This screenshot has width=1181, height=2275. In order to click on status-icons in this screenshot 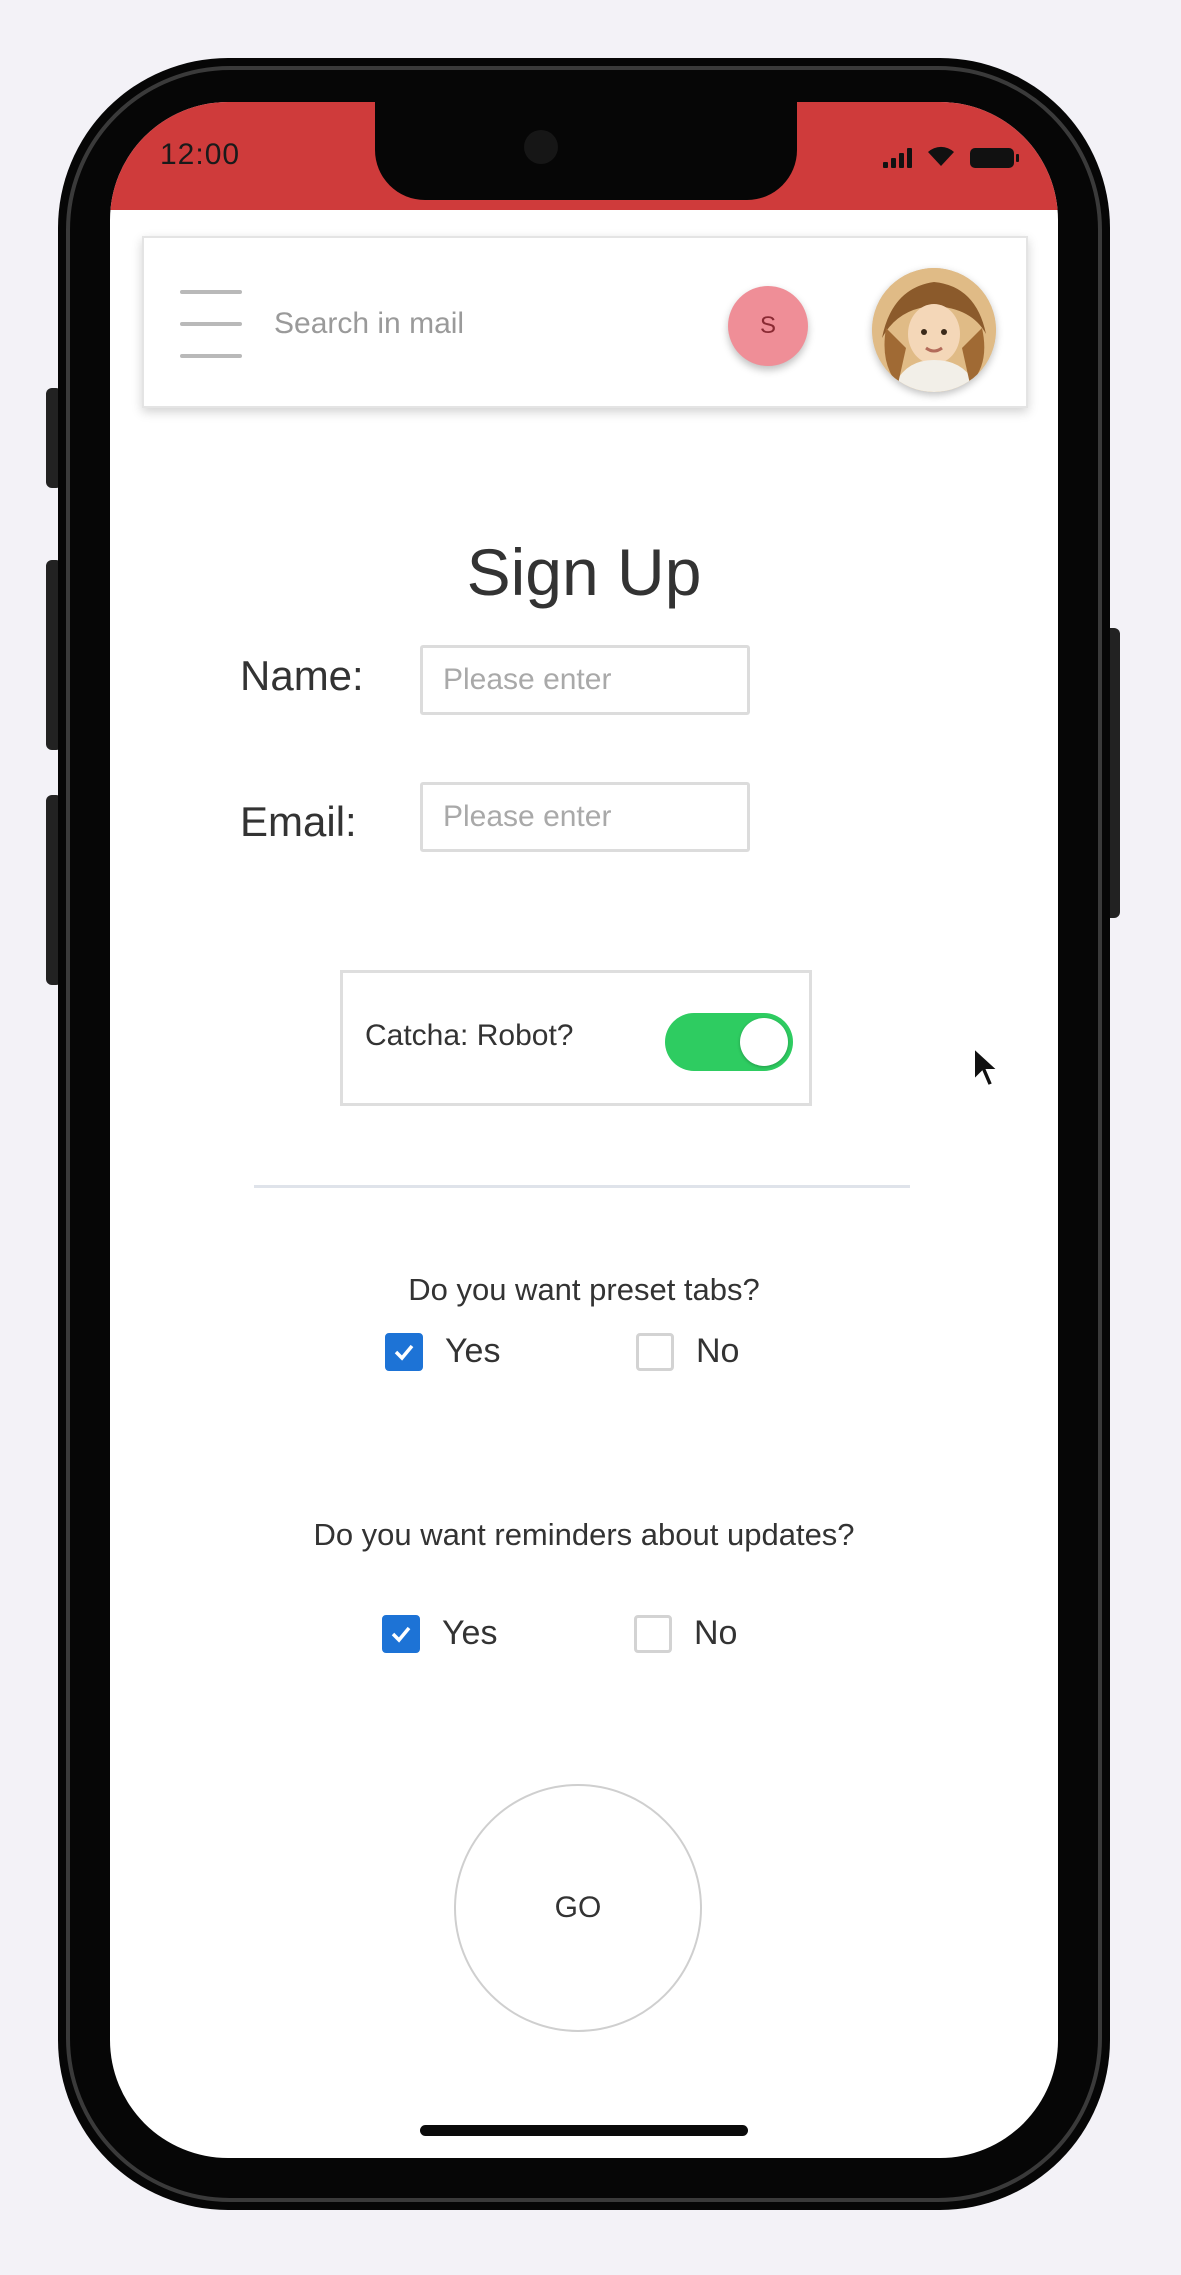, I will do `click(951, 152)`.